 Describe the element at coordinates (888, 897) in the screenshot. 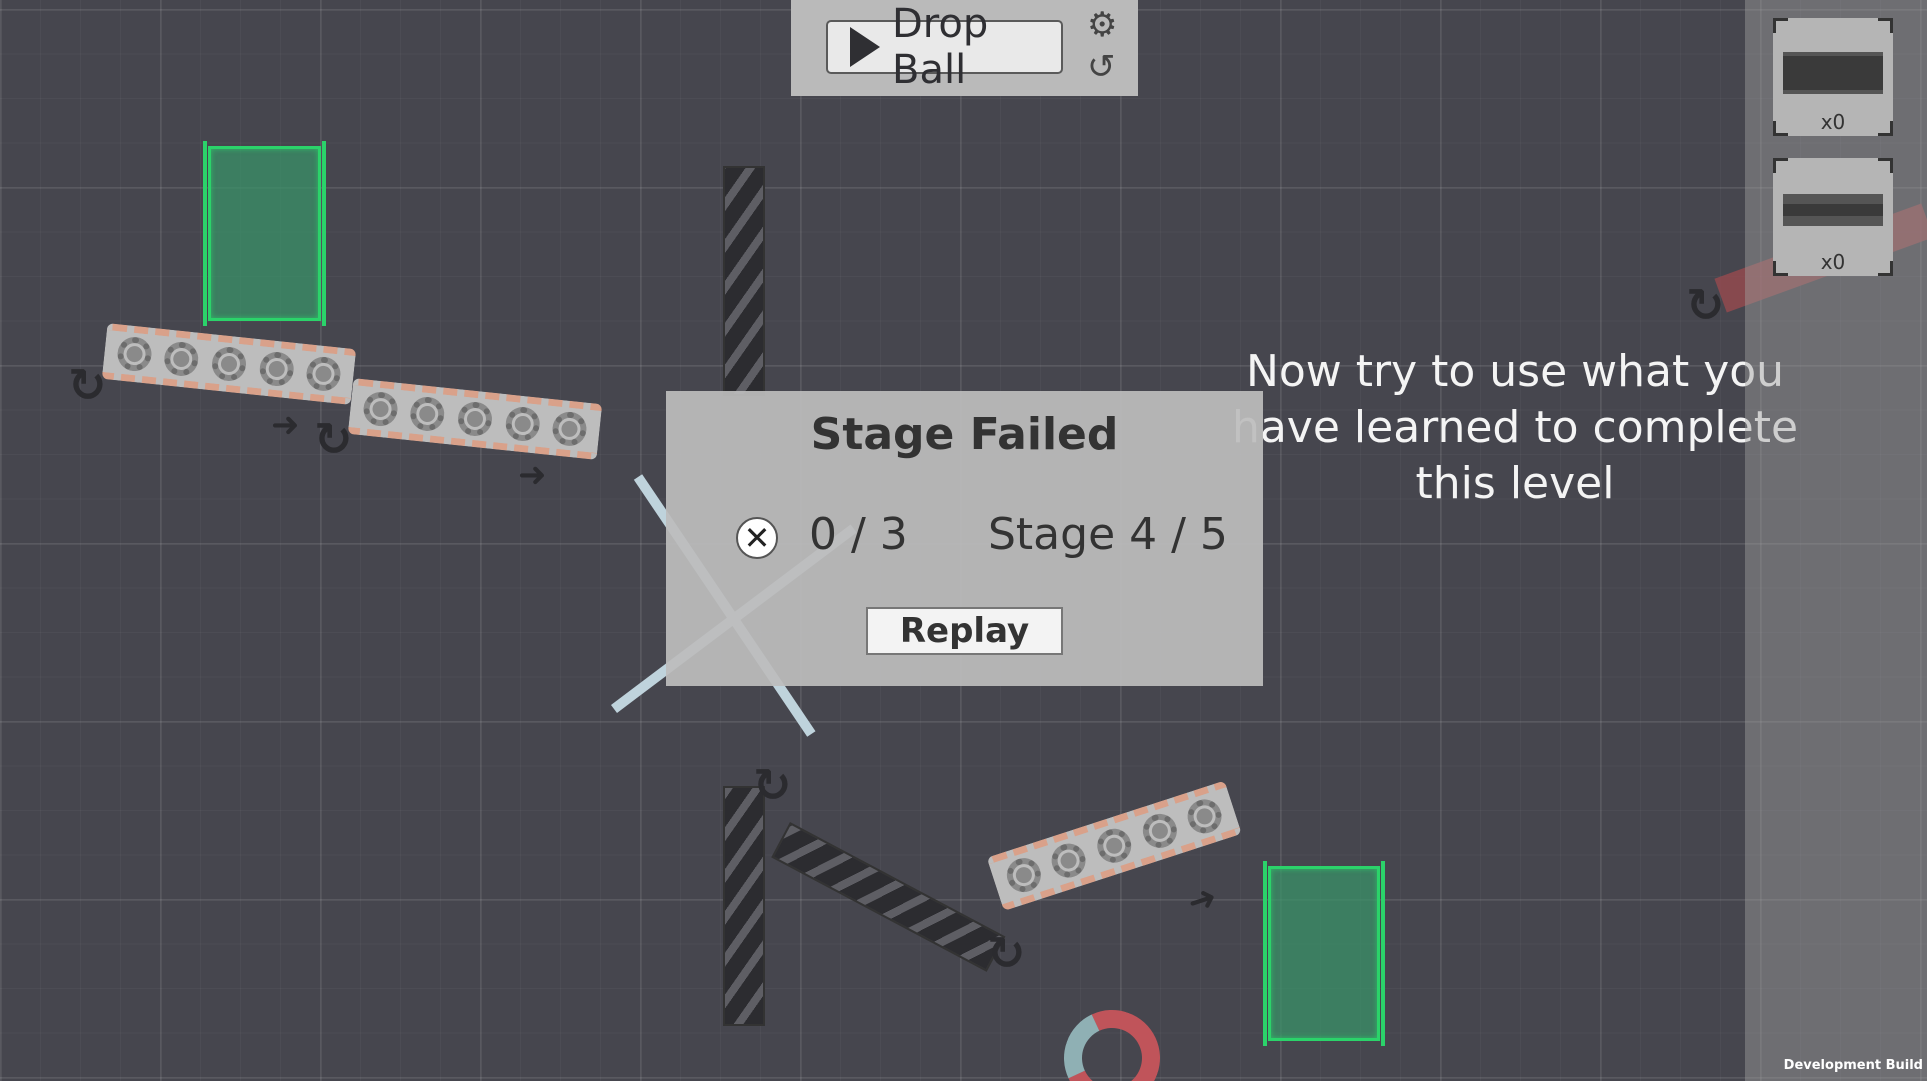

I see `striped-ramp` at that location.